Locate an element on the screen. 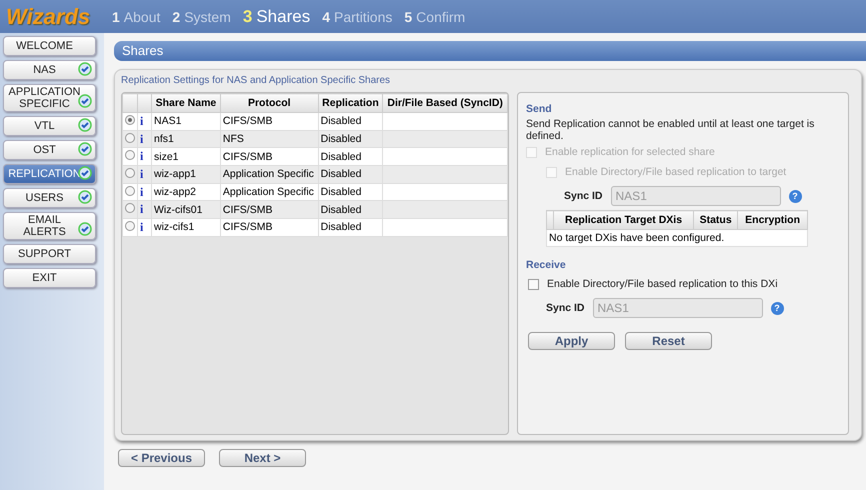 The width and height of the screenshot is (866, 490). table-cell: wiz-cifs1 is located at coordinates (186, 227).